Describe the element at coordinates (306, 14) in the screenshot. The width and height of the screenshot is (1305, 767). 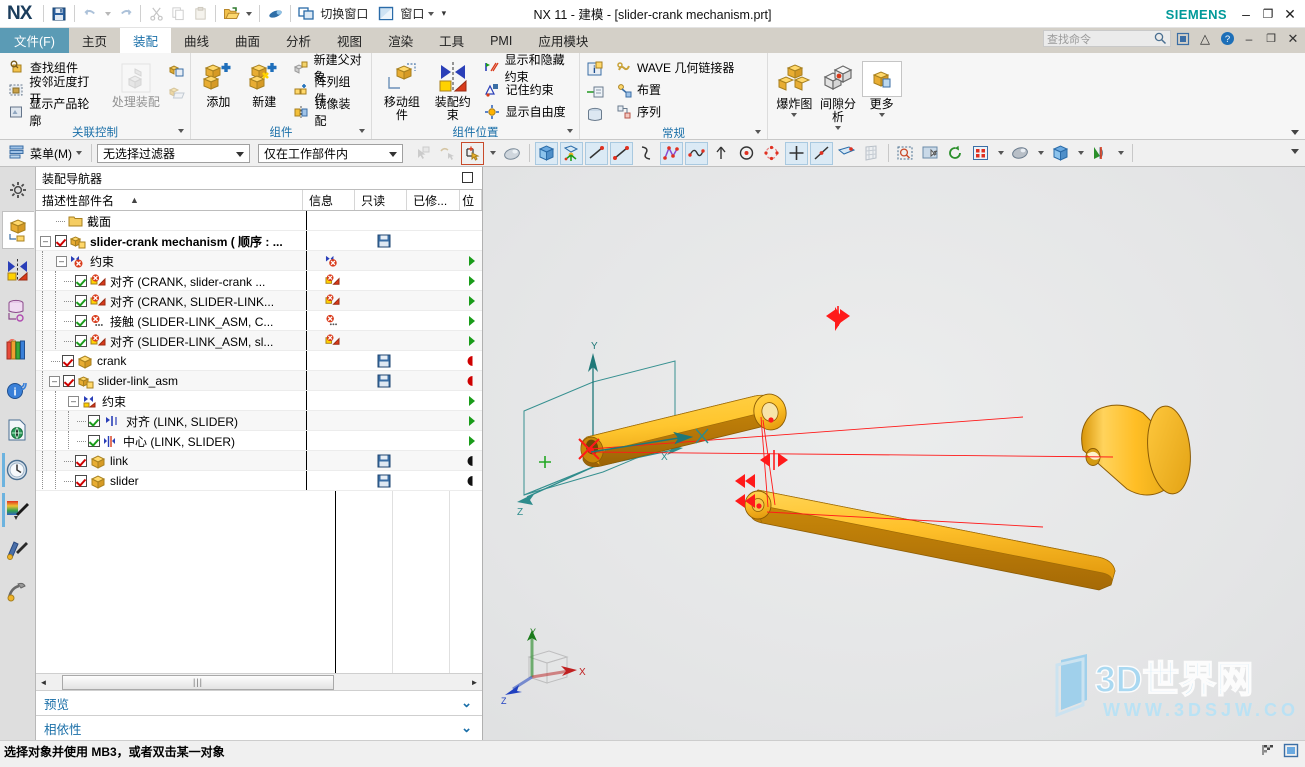
I see `switch-window-icon` at that location.